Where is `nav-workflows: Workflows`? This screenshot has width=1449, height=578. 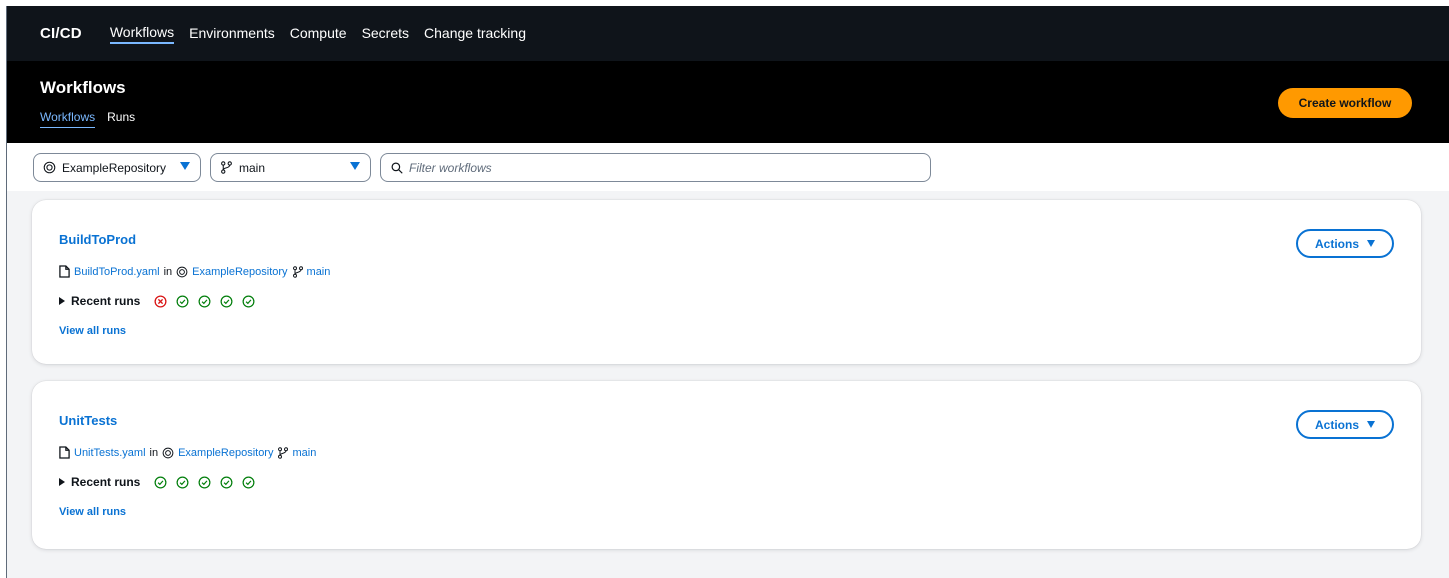
nav-workflows: Workflows is located at coordinates (142, 34).